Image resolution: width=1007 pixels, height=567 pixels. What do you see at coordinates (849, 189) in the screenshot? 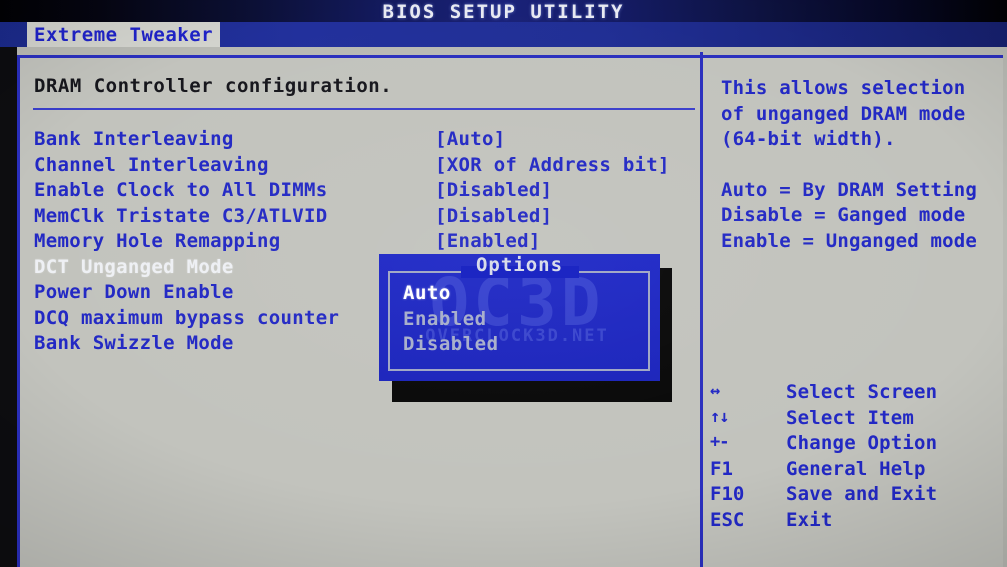
I see `help-line: Auto = By DRAM Setting` at bounding box center [849, 189].